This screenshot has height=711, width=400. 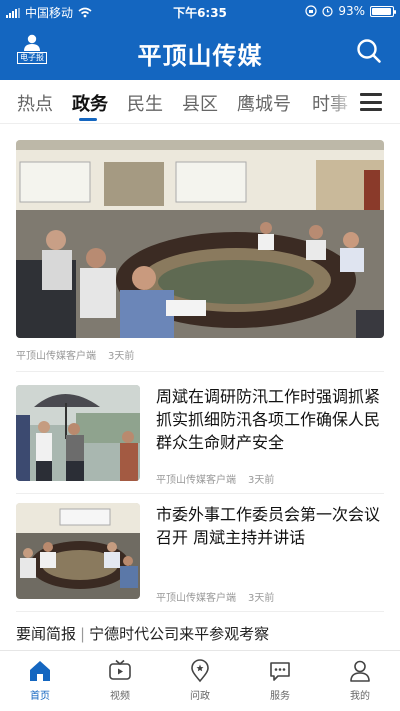 I want to click on article-title: 市委外事工作委员会第一次会议召开 周斌主持并讲话, so click(x=268, y=526).